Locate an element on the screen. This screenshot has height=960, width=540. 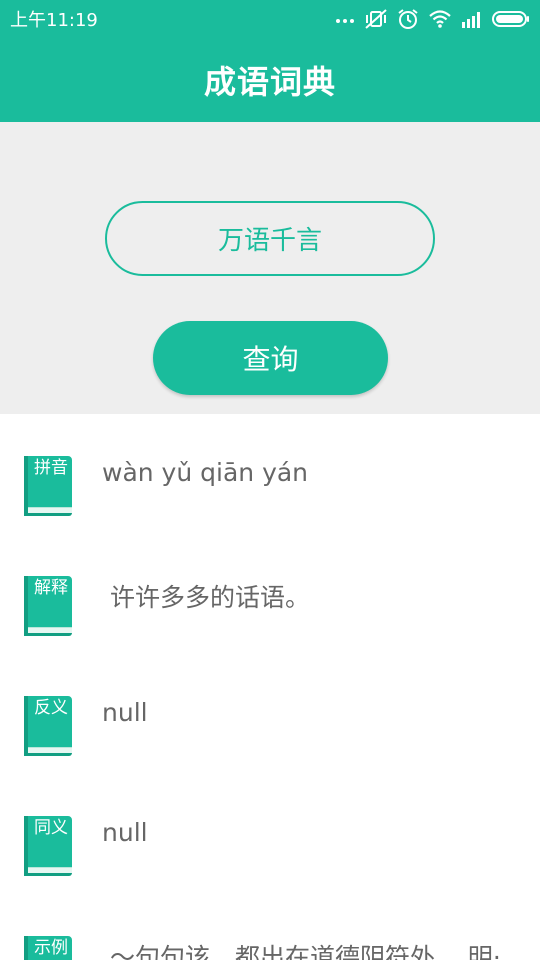
alarm-icon is located at coordinates (408, 19).